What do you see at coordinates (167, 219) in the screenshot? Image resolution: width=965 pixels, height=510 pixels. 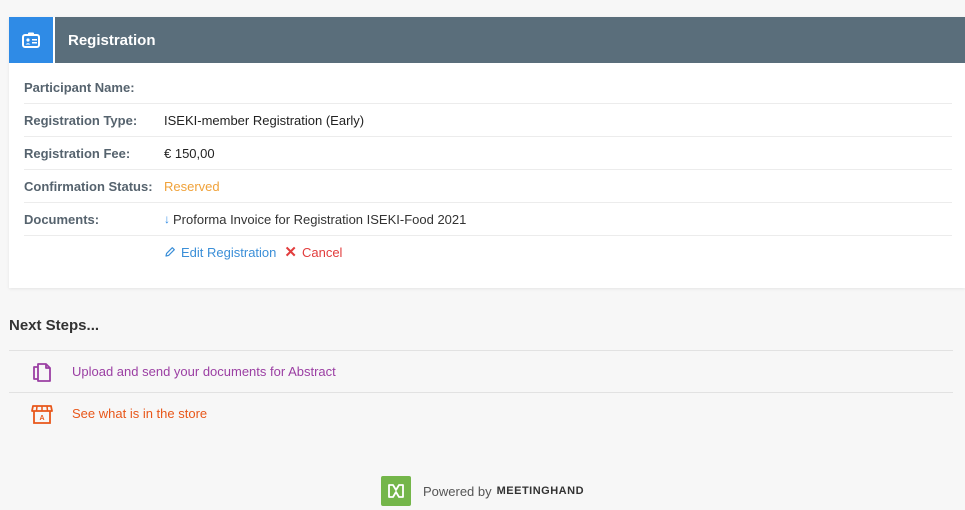 I see `download-arrow-icon: ↓` at bounding box center [167, 219].